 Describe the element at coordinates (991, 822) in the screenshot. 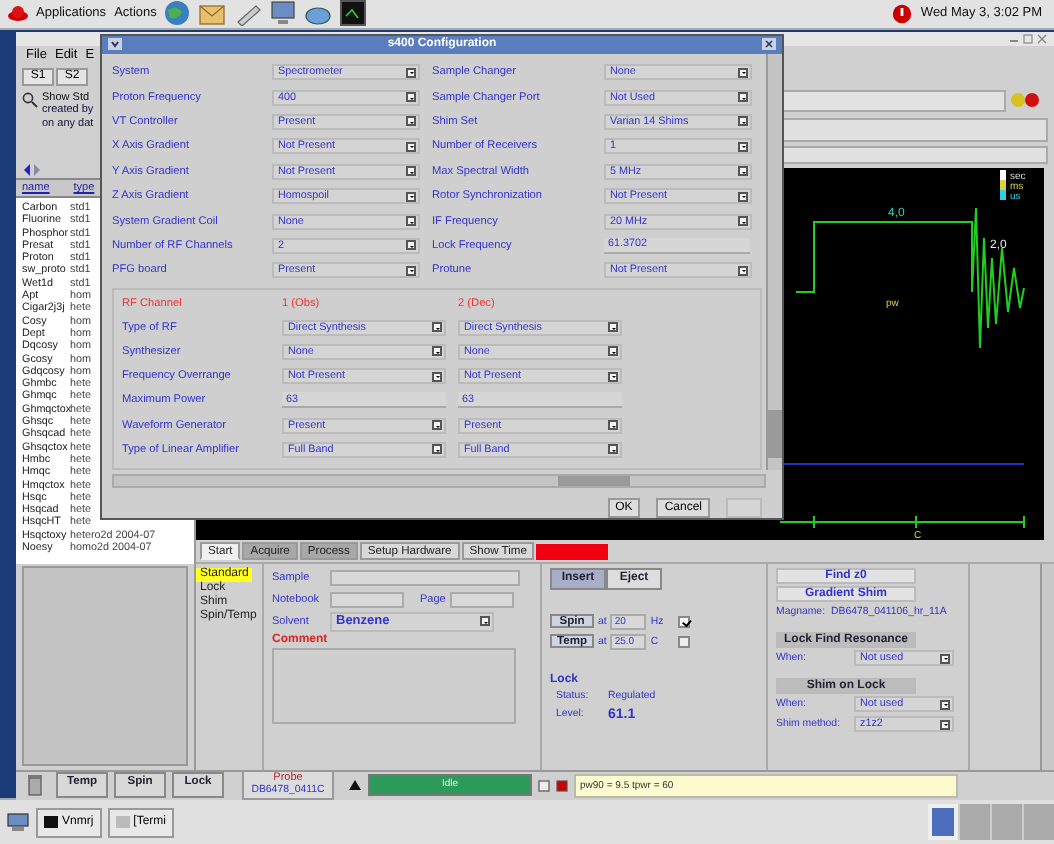

I see `workspace-switcher` at that location.